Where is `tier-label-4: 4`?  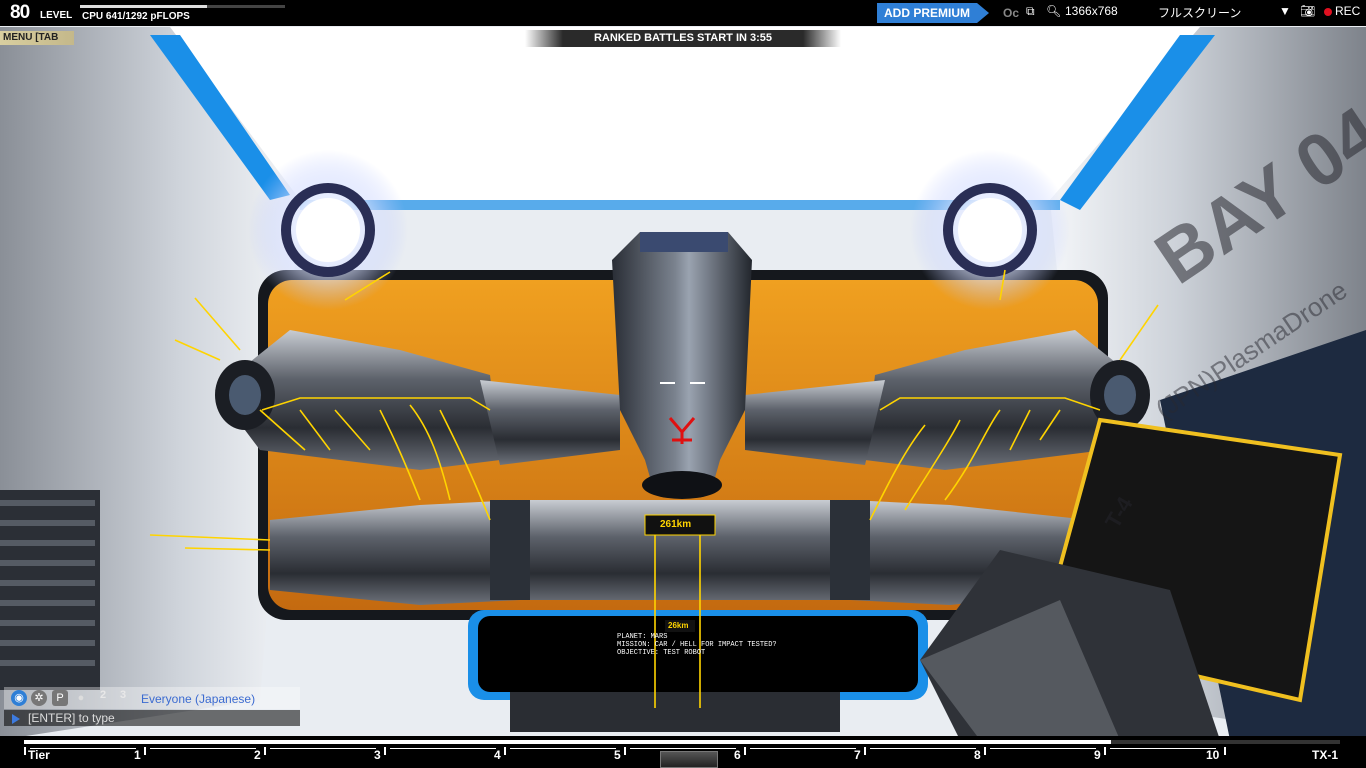 tier-label-4: 4 is located at coordinates (497, 755).